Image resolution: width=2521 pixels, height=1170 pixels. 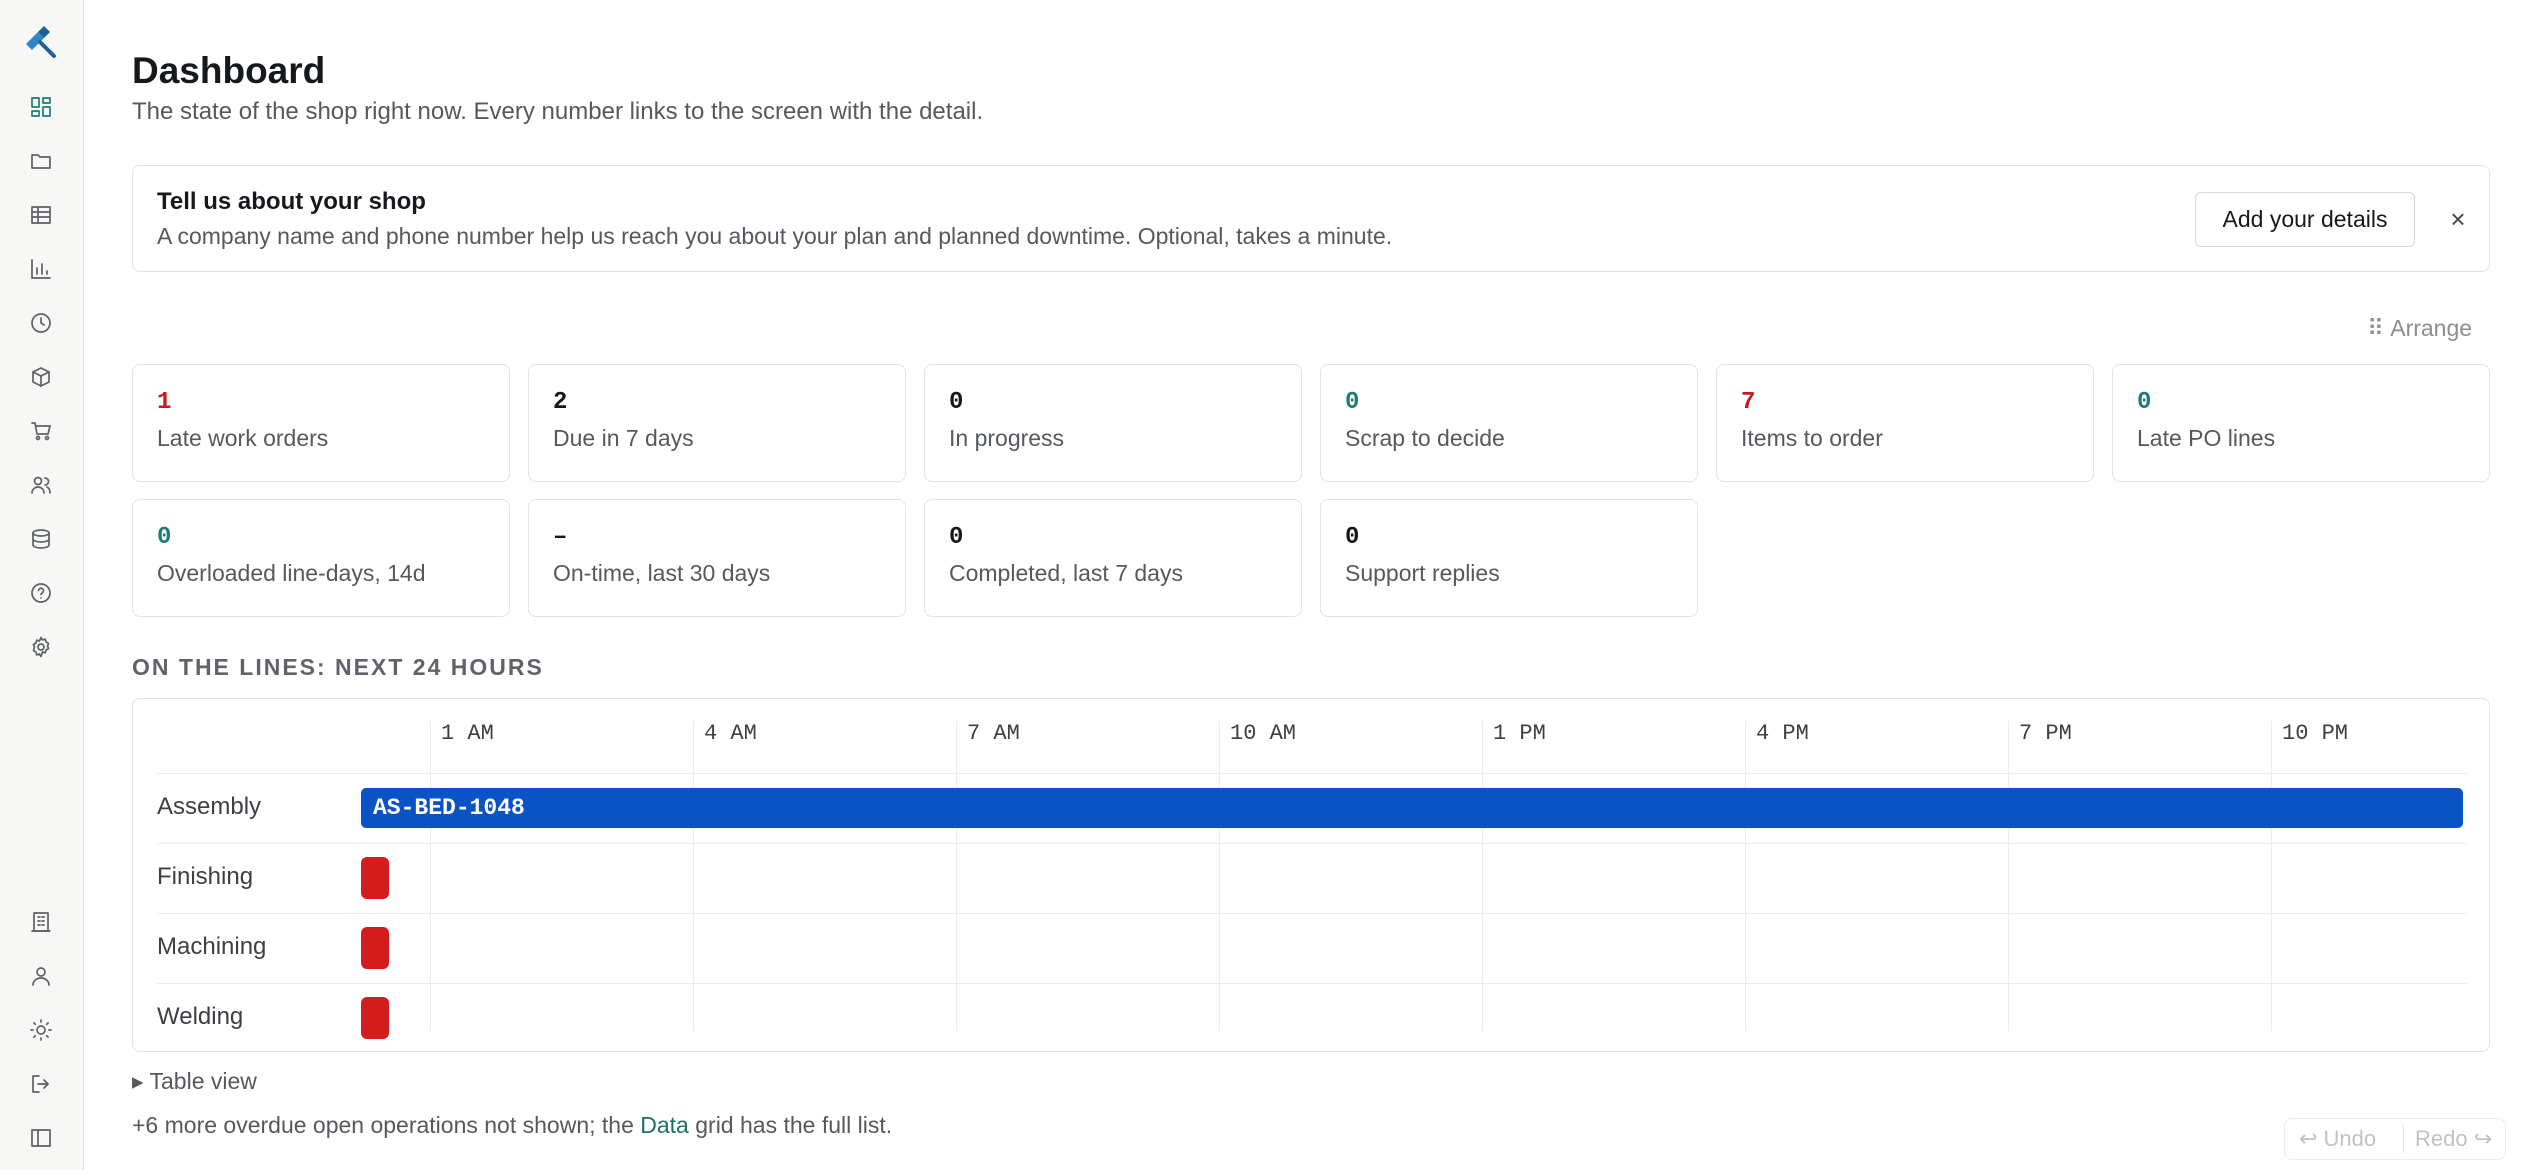 I want to click on kpi-value: 2, so click(x=560, y=402).